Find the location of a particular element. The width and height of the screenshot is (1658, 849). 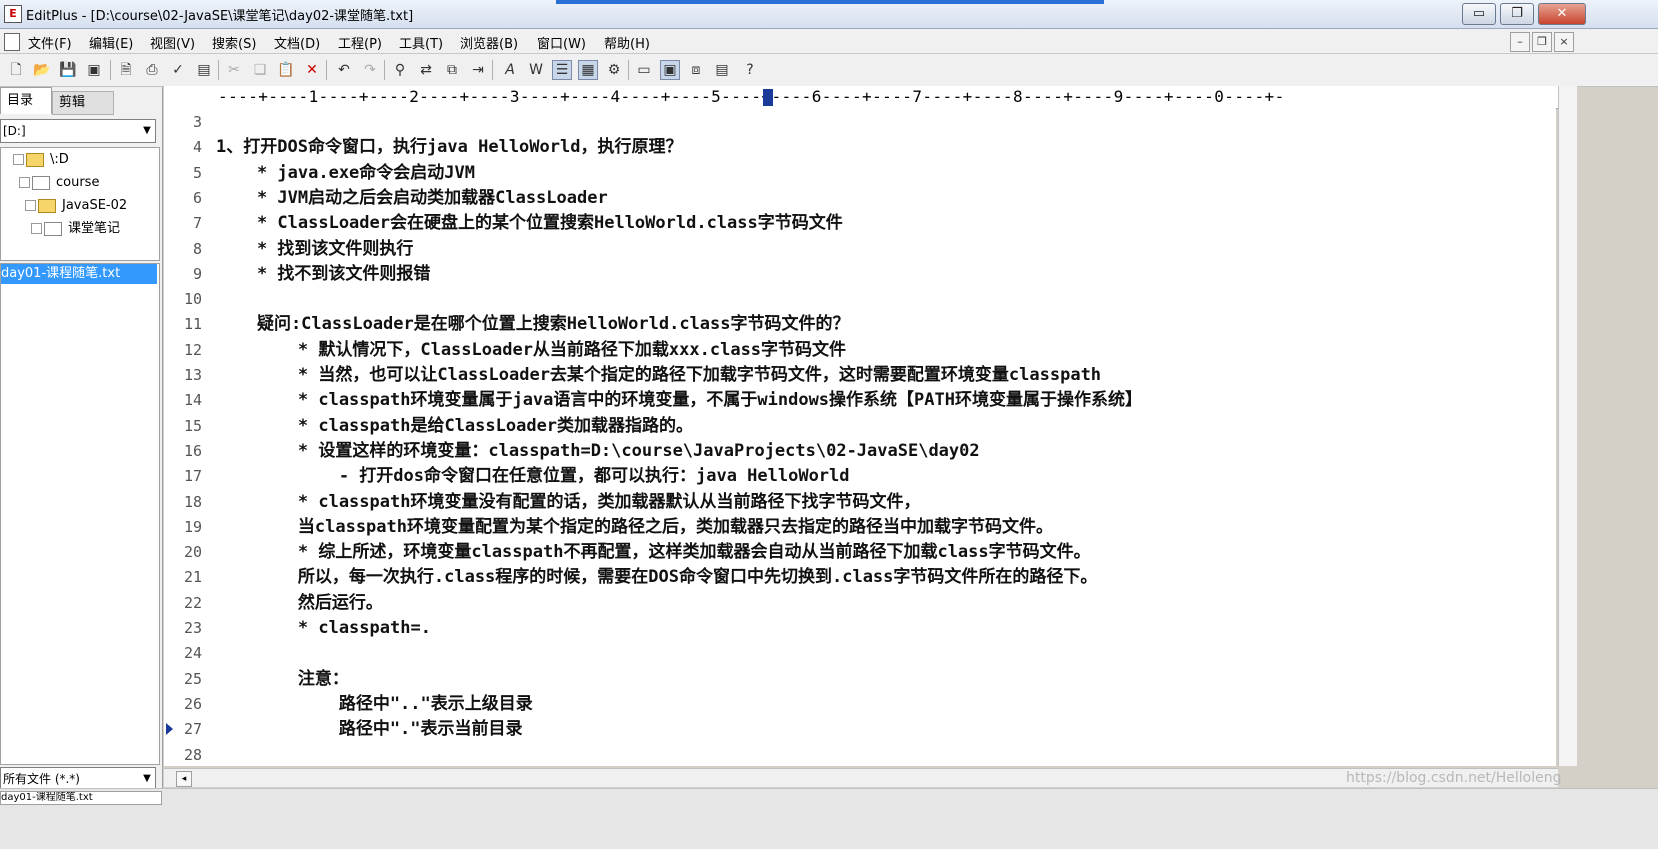

line-number-icon: ☰ is located at coordinates (562, 70).